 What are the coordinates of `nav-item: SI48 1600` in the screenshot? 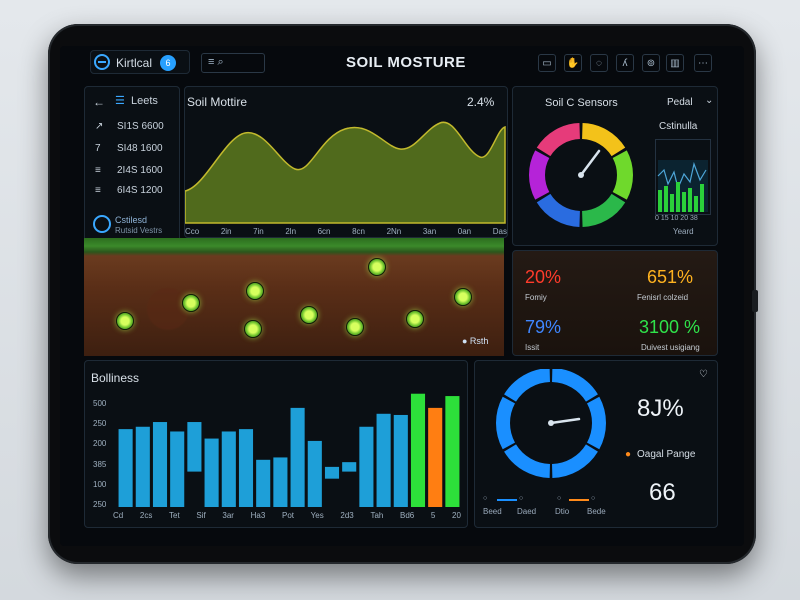 It's located at (140, 148).